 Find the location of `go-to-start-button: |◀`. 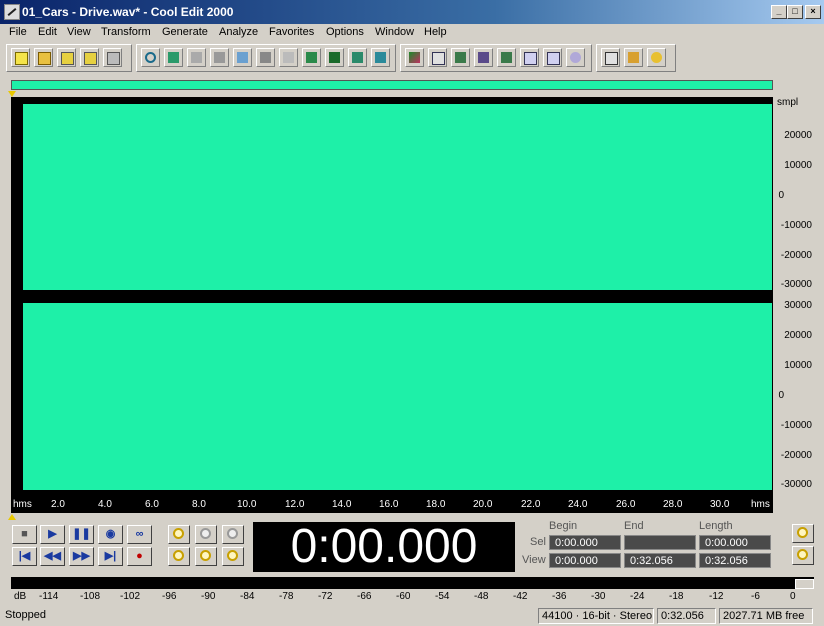

go-to-start-button: |◀ is located at coordinates (24, 556).